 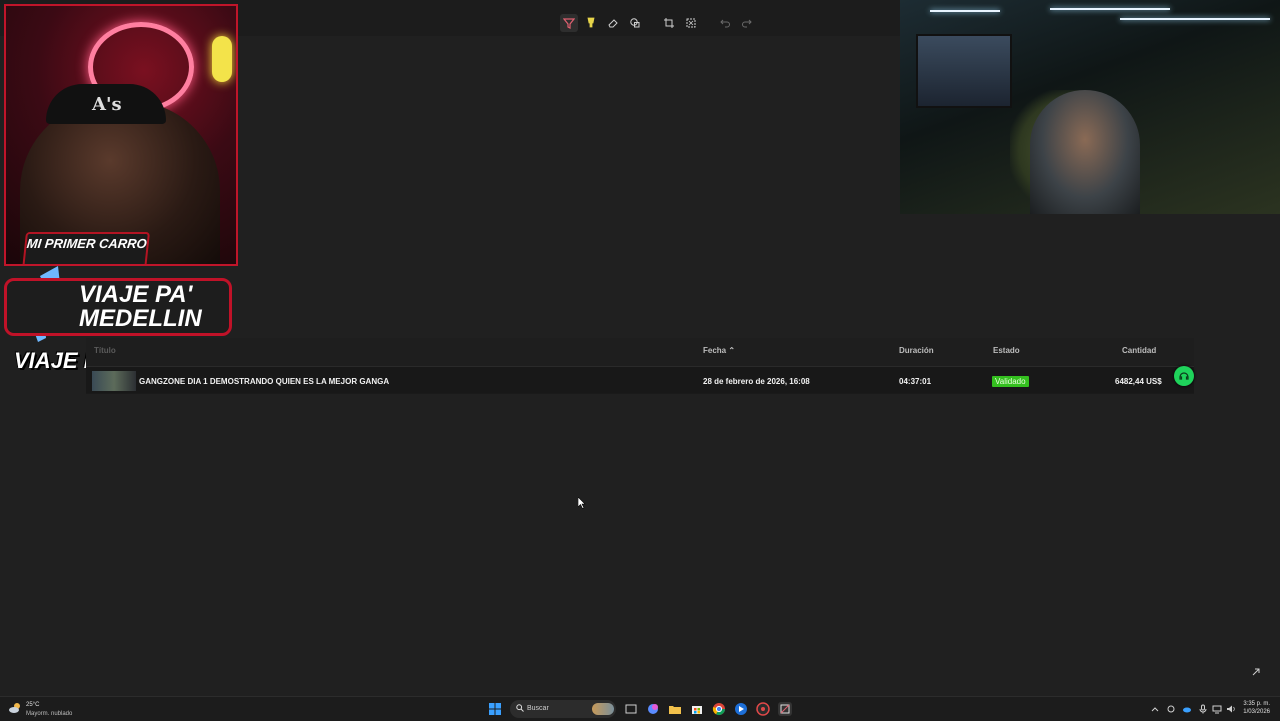 What do you see at coordinates (1010, 381) in the screenshot?
I see `status-badge: Validado` at bounding box center [1010, 381].